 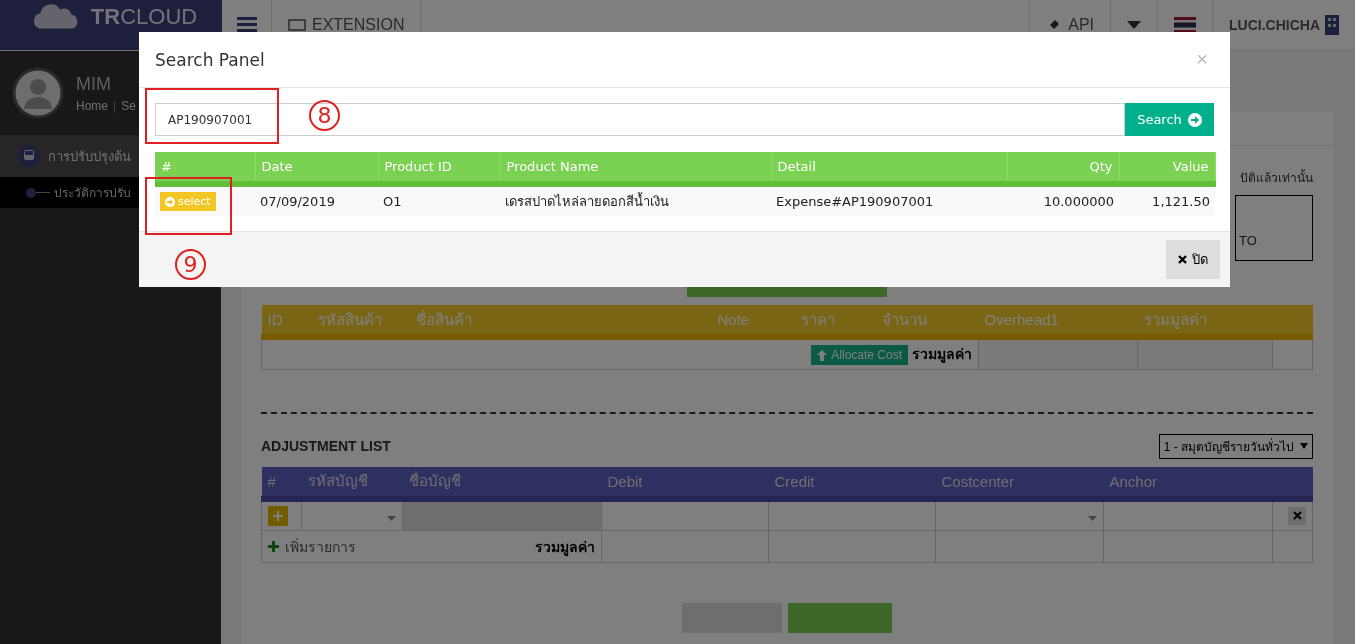 I want to click on column-header: Costcenter, so click(x=1019, y=482).